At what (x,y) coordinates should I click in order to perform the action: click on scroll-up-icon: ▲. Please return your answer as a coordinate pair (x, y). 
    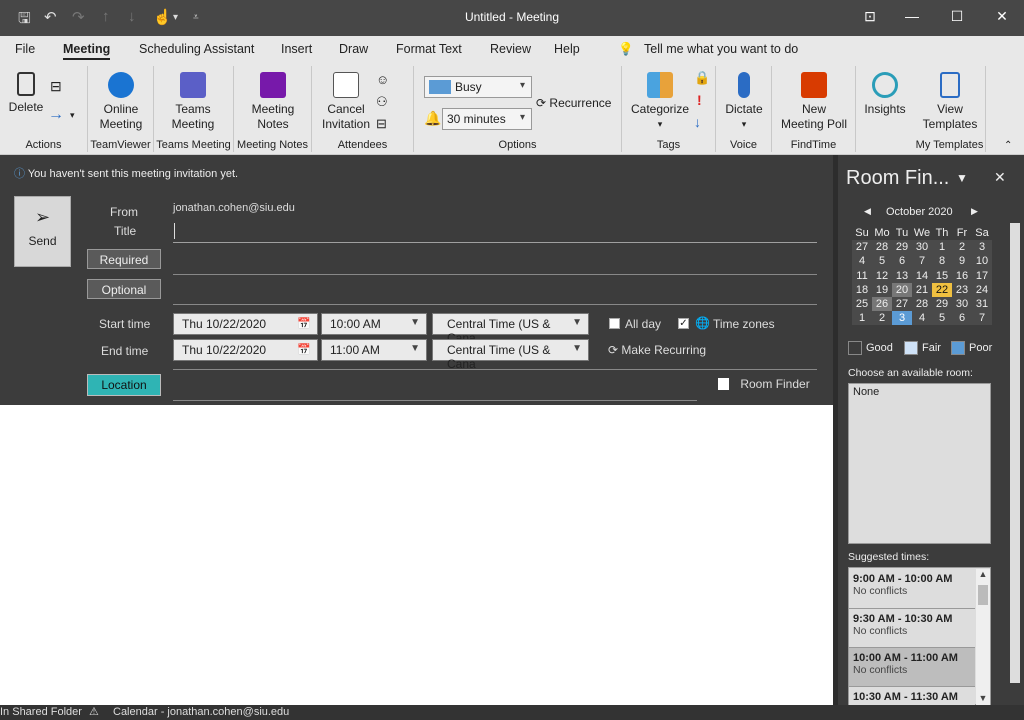
    Looking at the image, I should click on (983, 574).